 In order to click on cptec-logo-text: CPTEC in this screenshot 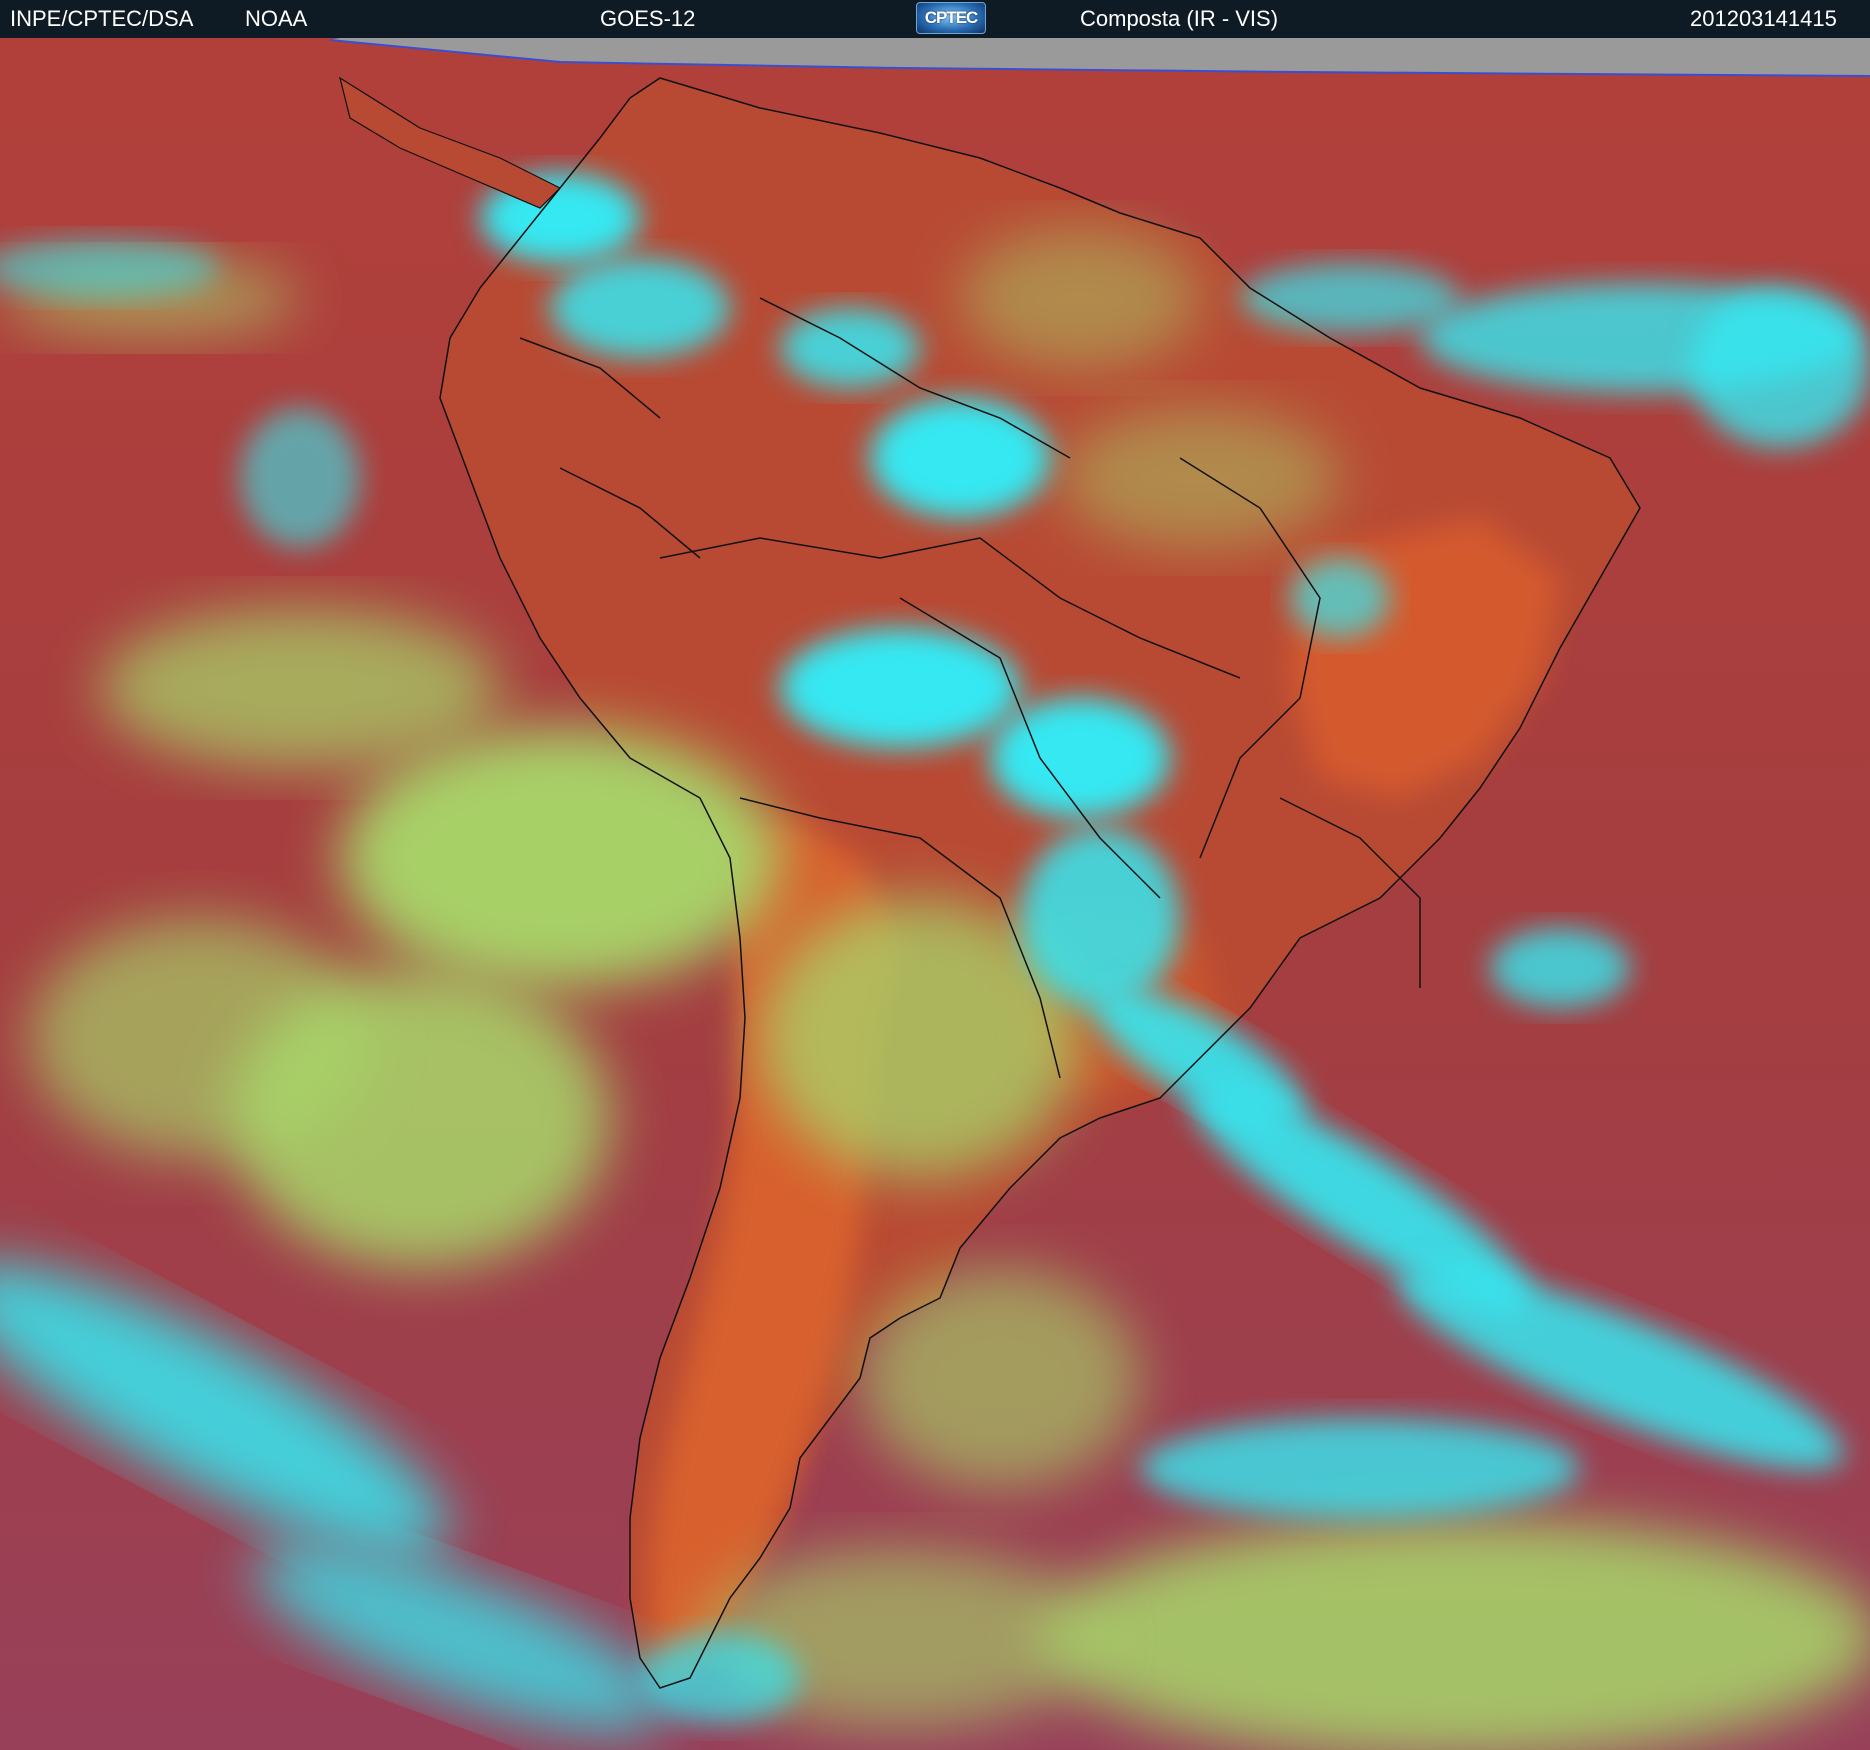, I will do `click(951, 17)`.